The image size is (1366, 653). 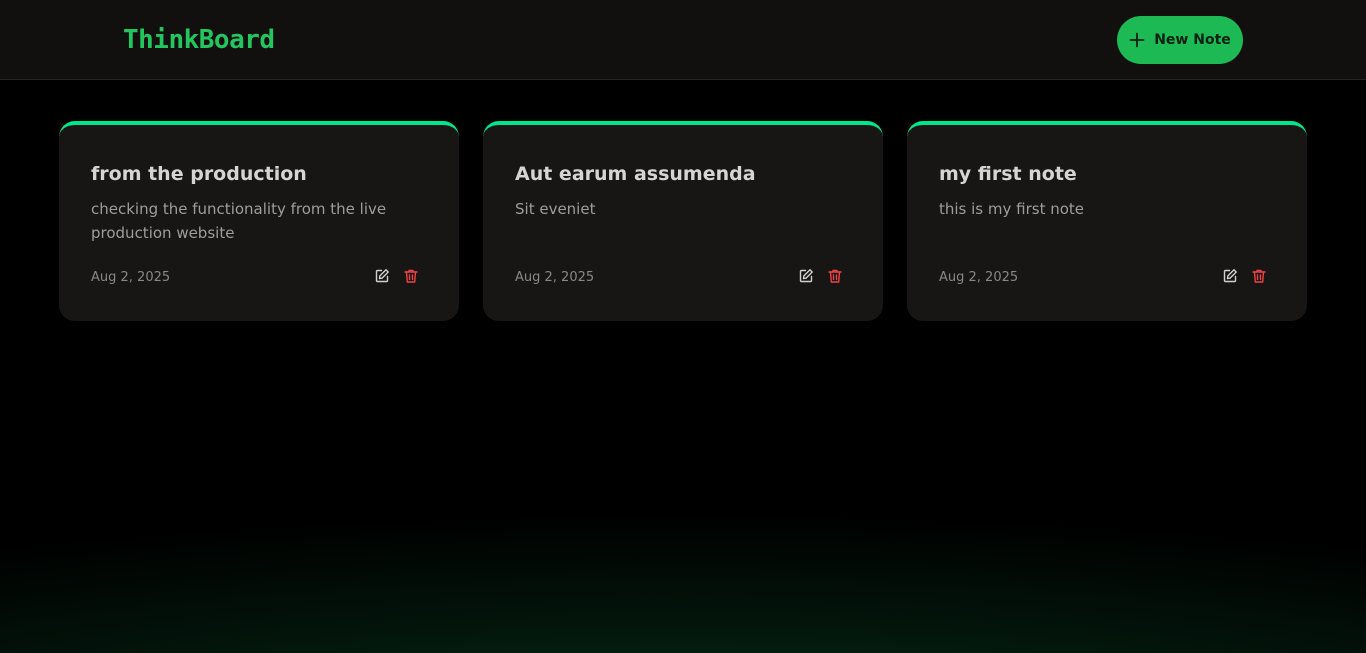 What do you see at coordinates (1012, 209) in the screenshot?
I see `note-content: this is my first note` at bounding box center [1012, 209].